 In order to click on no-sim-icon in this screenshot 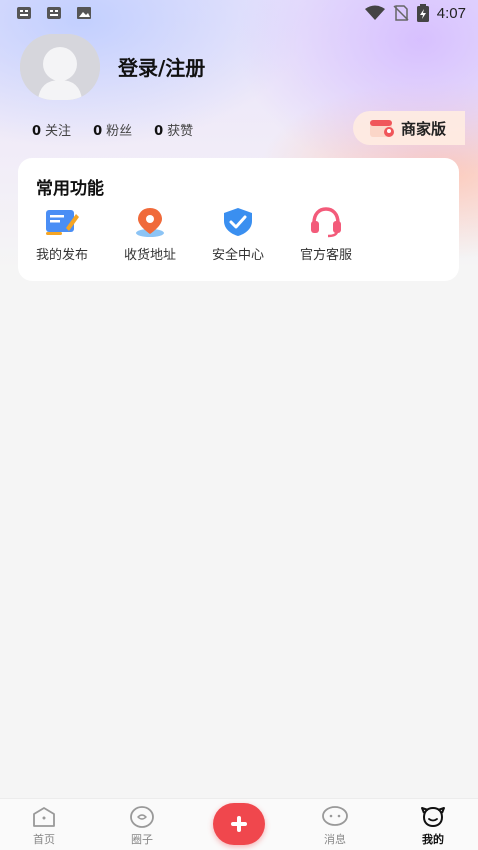, I will do `click(401, 13)`.